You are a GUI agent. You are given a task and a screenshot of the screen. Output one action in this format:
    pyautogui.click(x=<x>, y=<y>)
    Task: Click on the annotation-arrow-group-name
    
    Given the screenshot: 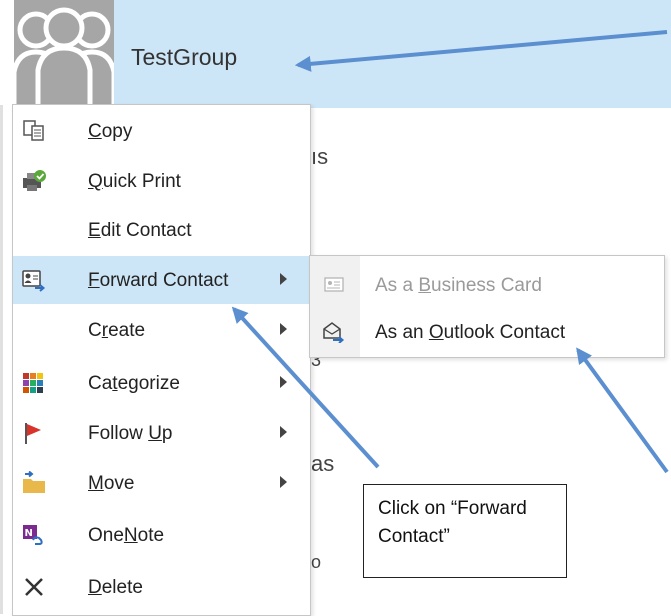 What is the action you would take?
    pyautogui.click(x=481, y=51)
    